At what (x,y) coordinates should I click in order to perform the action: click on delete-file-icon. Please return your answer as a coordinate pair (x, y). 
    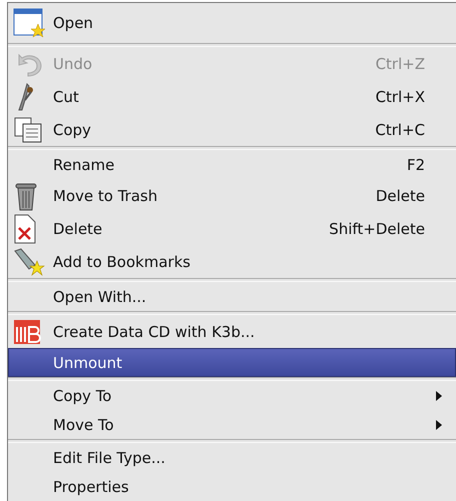
    Looking at the image, I should click on (25, 229).